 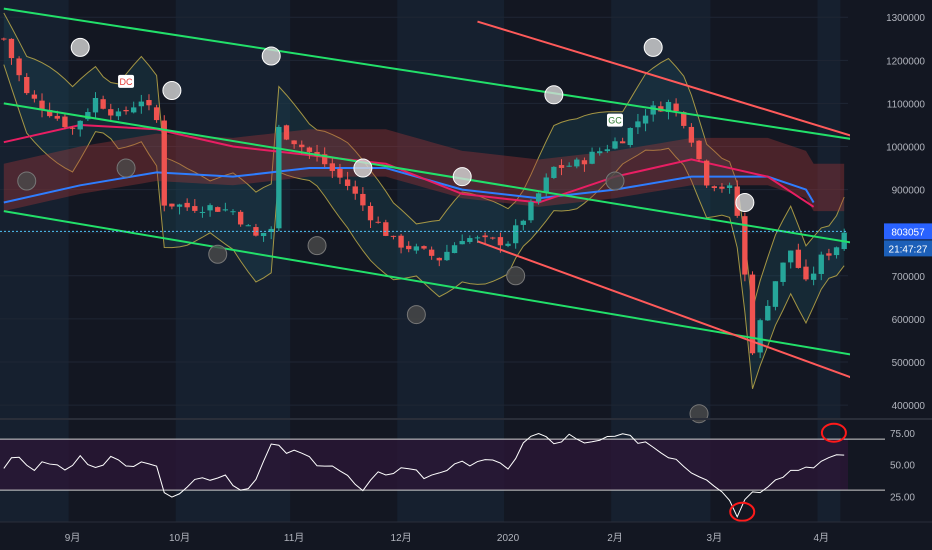 What do you see at coordinates (906, 104) in the screenshot?
I see `price-tick-label: 1100000` at bounding box center [906, 104].